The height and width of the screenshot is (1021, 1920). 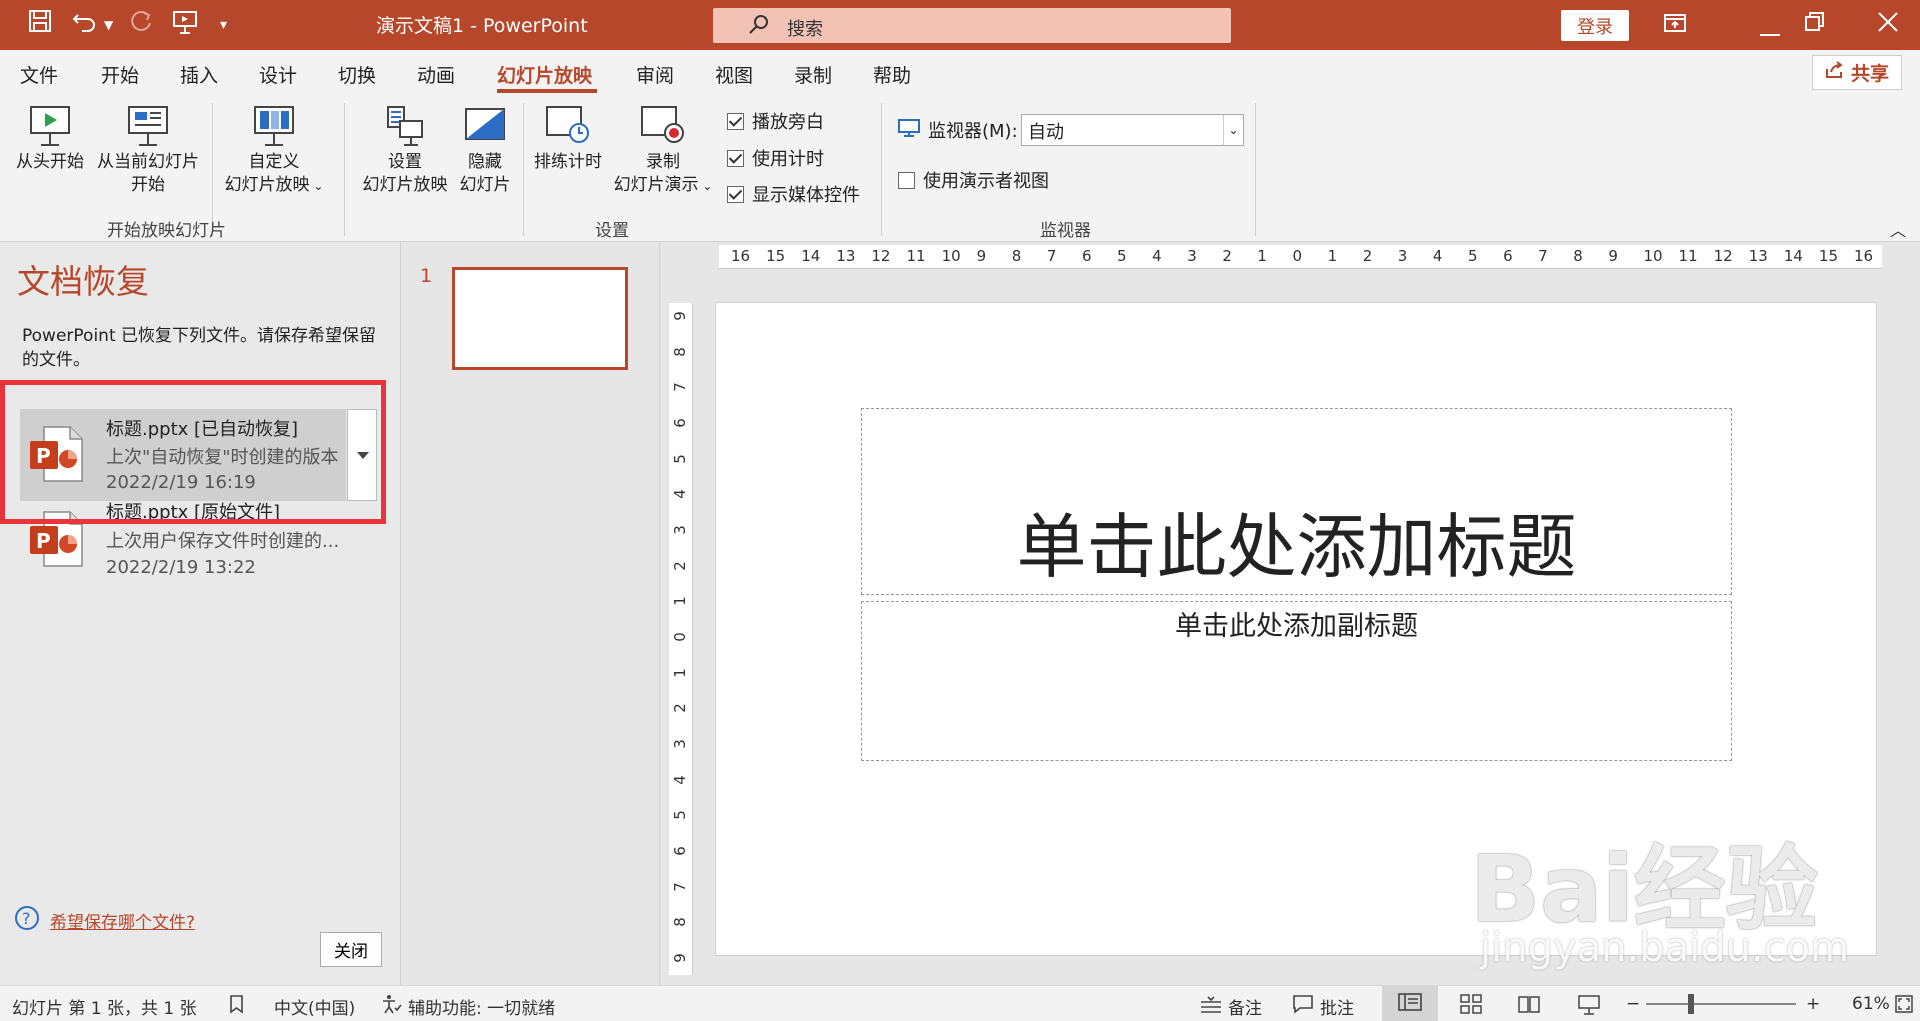 I want to click on ruler-tick-label: 0, so click(x=1297, y=256).